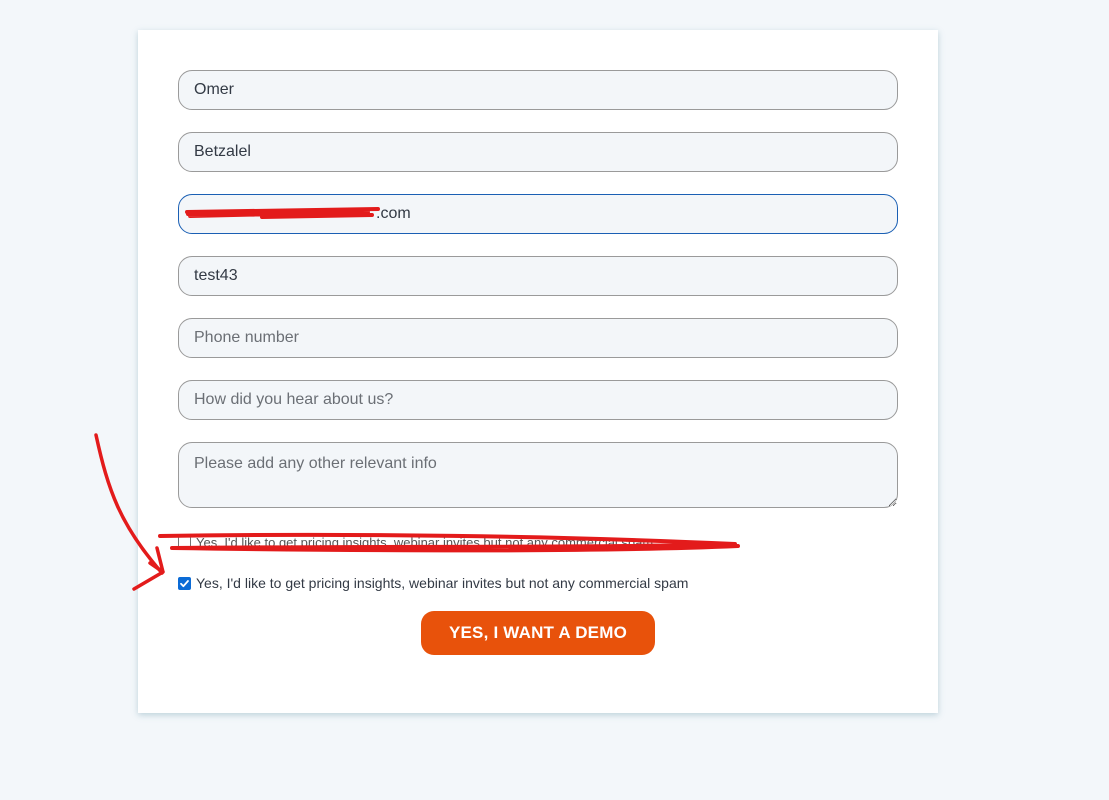  What do you see at coordinates (538, 90) in the screenshot?
I see `first-name-input` at bounding box center [538, 90].